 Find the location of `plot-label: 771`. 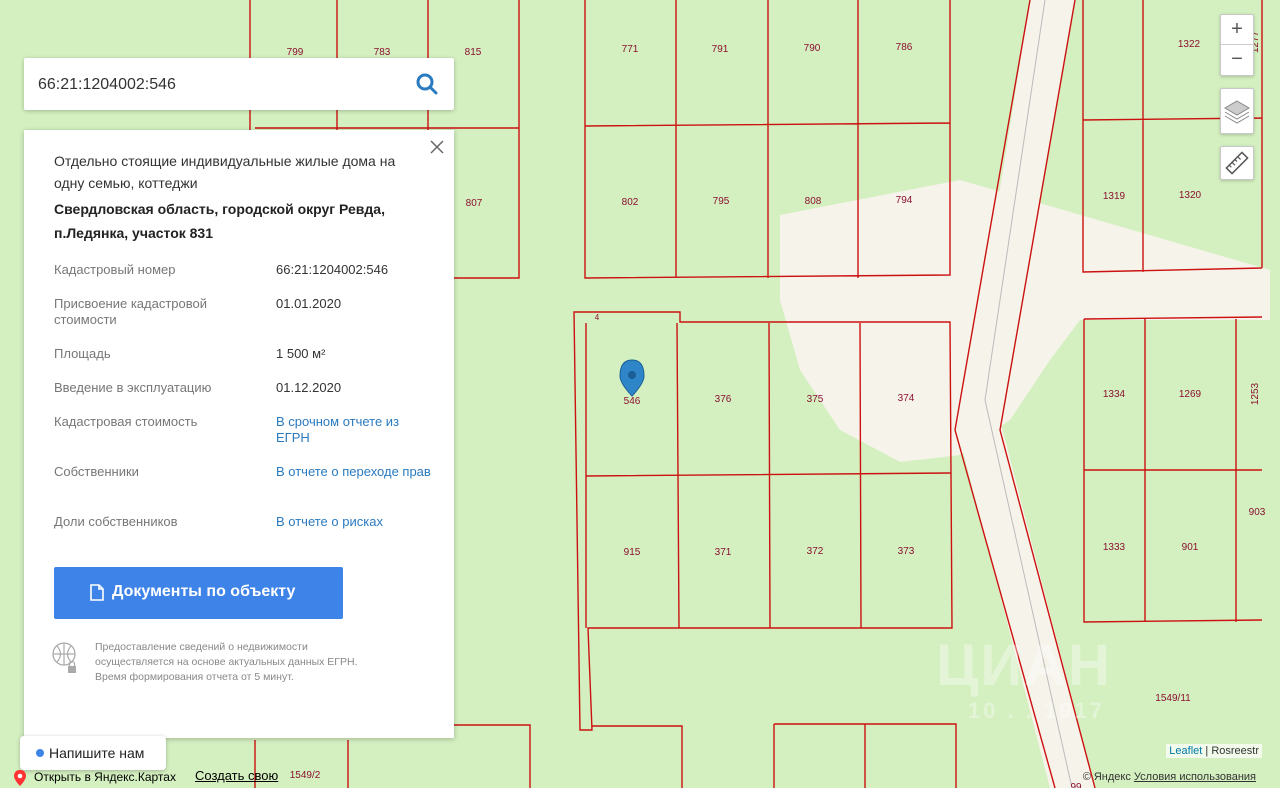

plot-label: 771 is located at coordinates (630, 49).